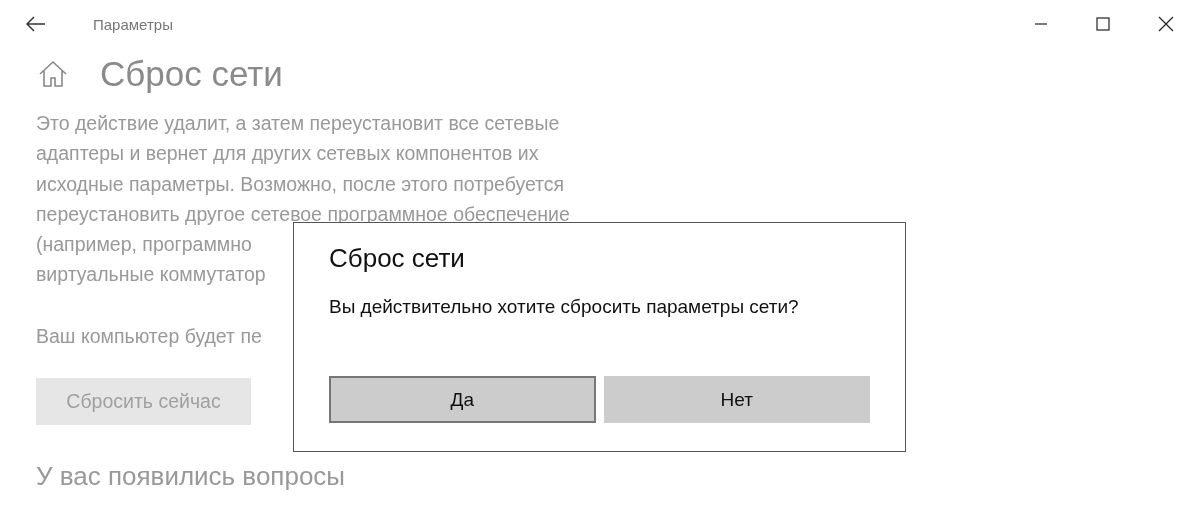  What do you see at coordinates (151, 275) in the screenshot?
I see `description-text: виртуальные коммутатор` at bounding box center [151, 275].